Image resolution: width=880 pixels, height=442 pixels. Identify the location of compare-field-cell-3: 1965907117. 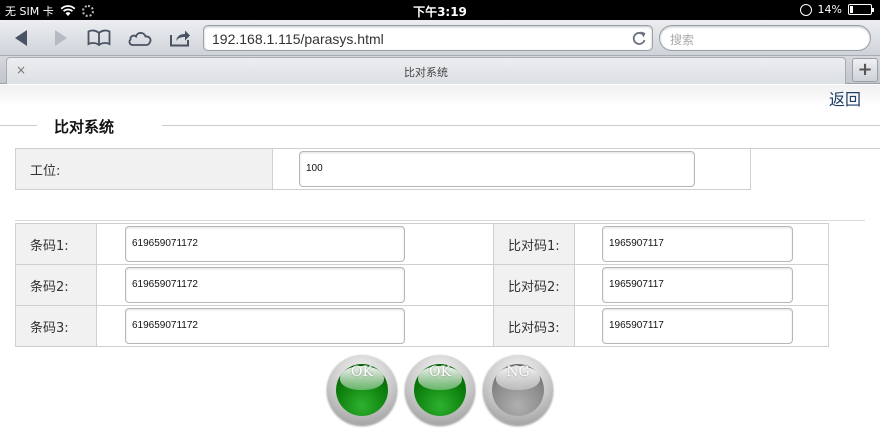
(701, 326).